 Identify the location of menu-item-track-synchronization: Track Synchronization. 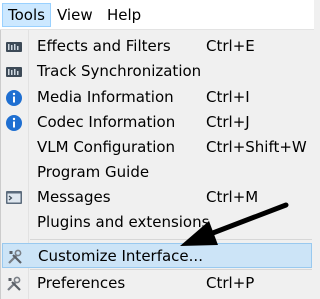
(157, 71).